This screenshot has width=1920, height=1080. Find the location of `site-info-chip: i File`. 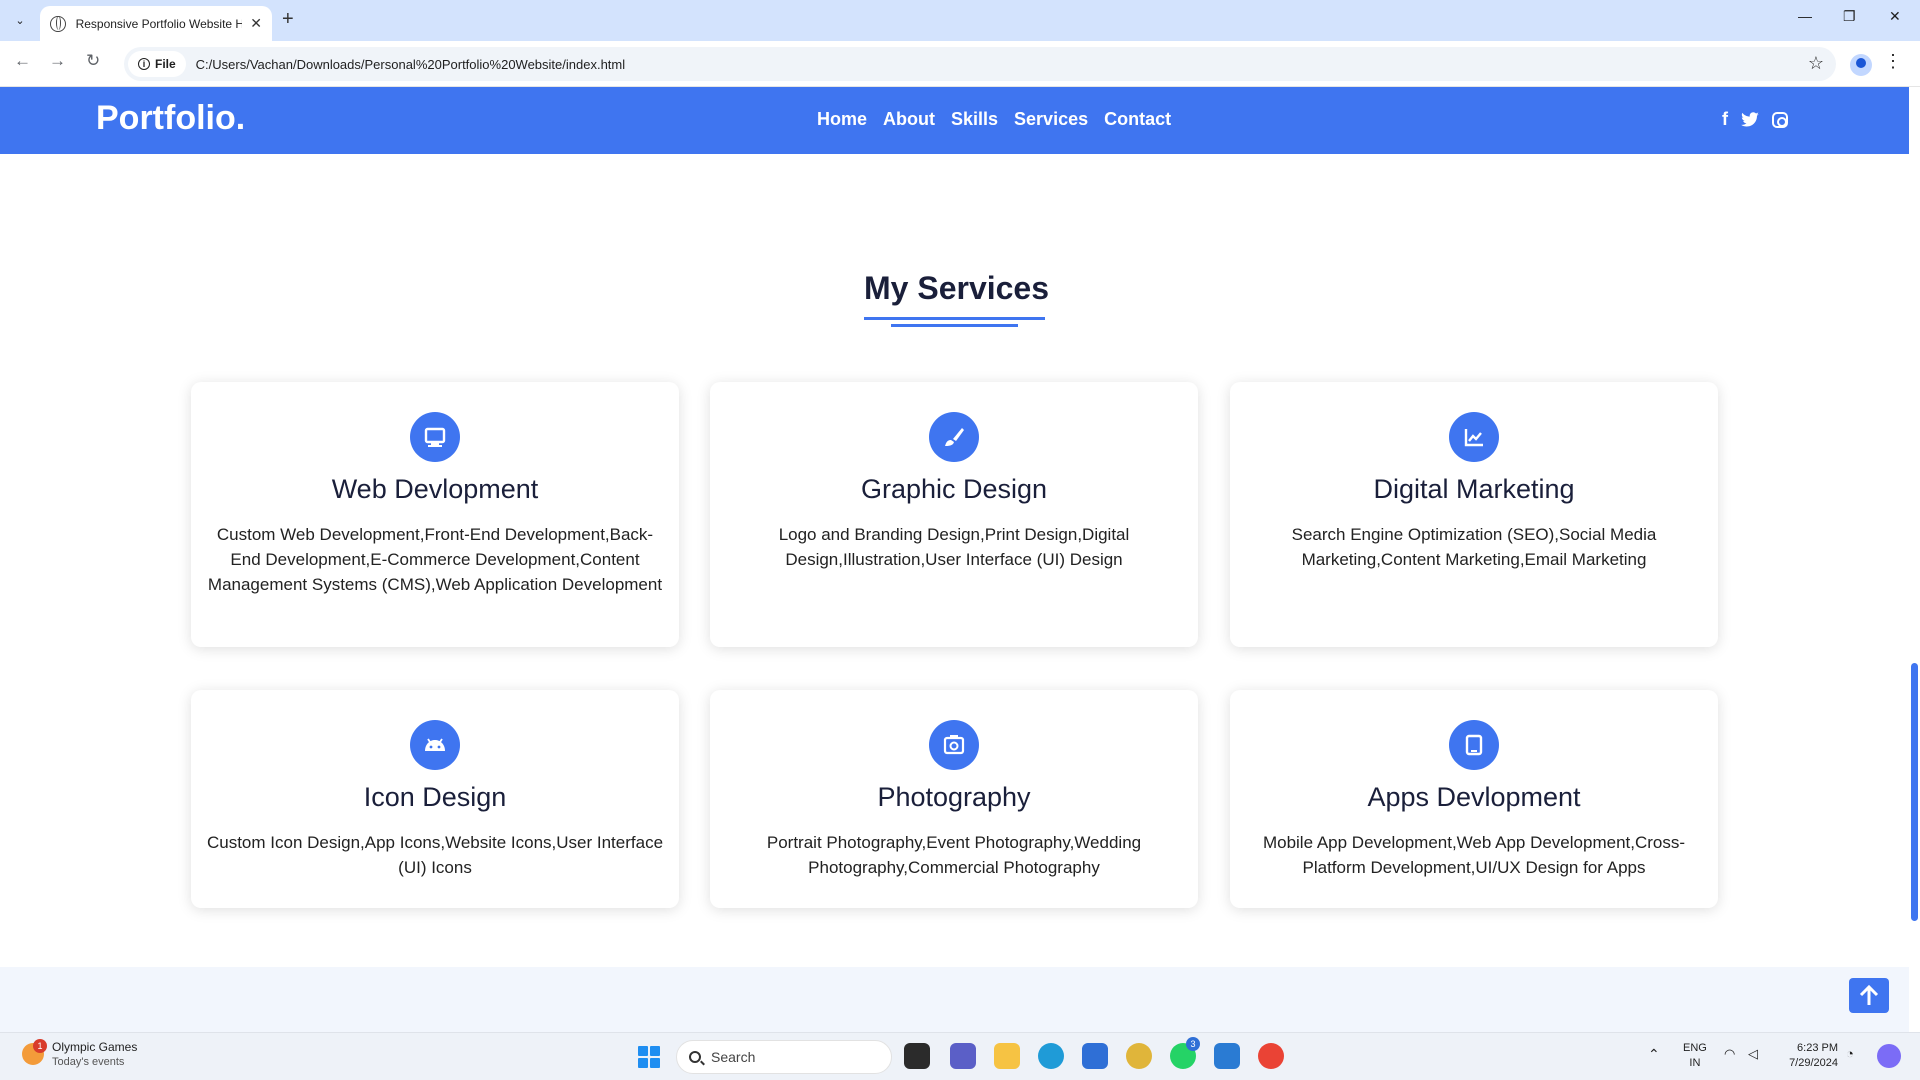

site-info-chip: i File is located at coordinates (157, 64).